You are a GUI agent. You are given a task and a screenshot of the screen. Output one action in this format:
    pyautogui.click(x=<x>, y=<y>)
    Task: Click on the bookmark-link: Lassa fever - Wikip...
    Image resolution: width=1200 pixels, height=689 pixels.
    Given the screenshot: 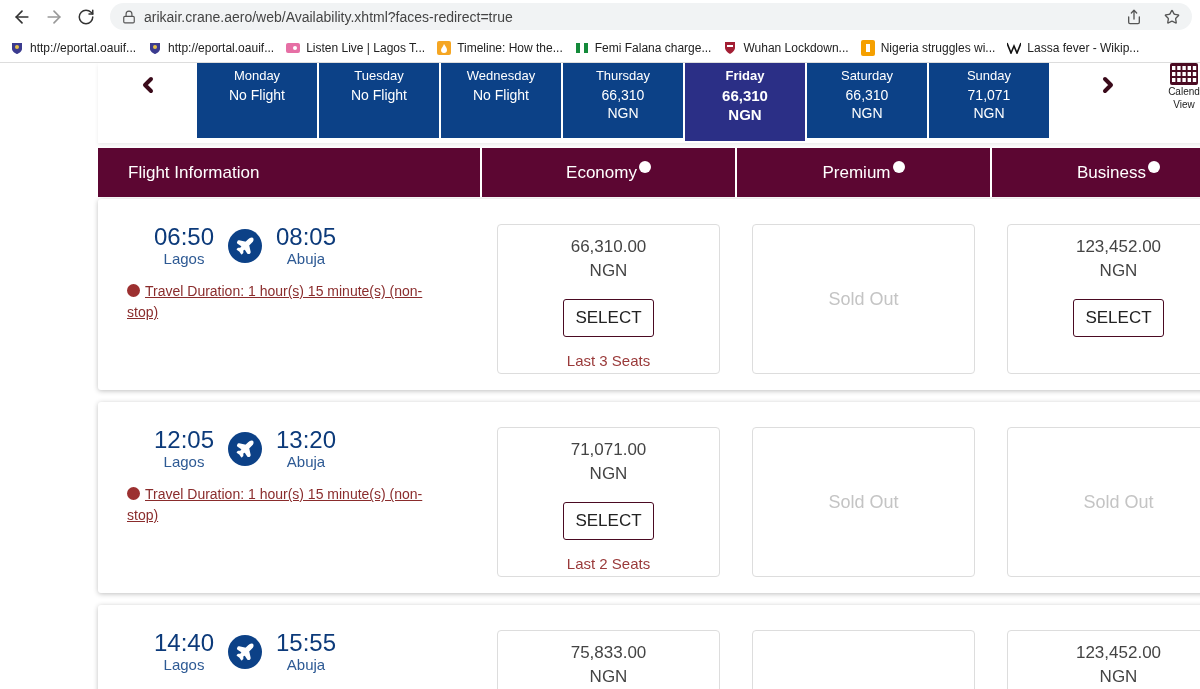 What is the action you would take?
    pyautogui.click(x=1073, y=47)
    